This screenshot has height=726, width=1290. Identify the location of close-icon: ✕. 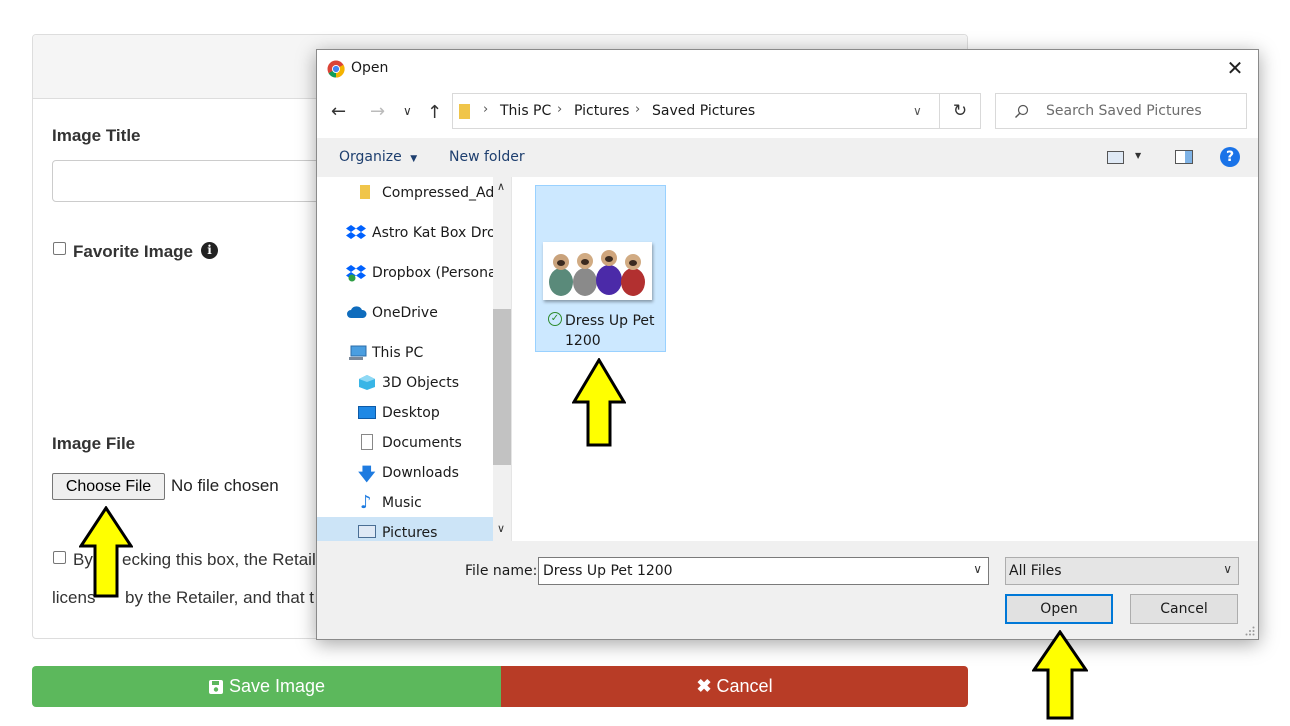
(1235, 68).